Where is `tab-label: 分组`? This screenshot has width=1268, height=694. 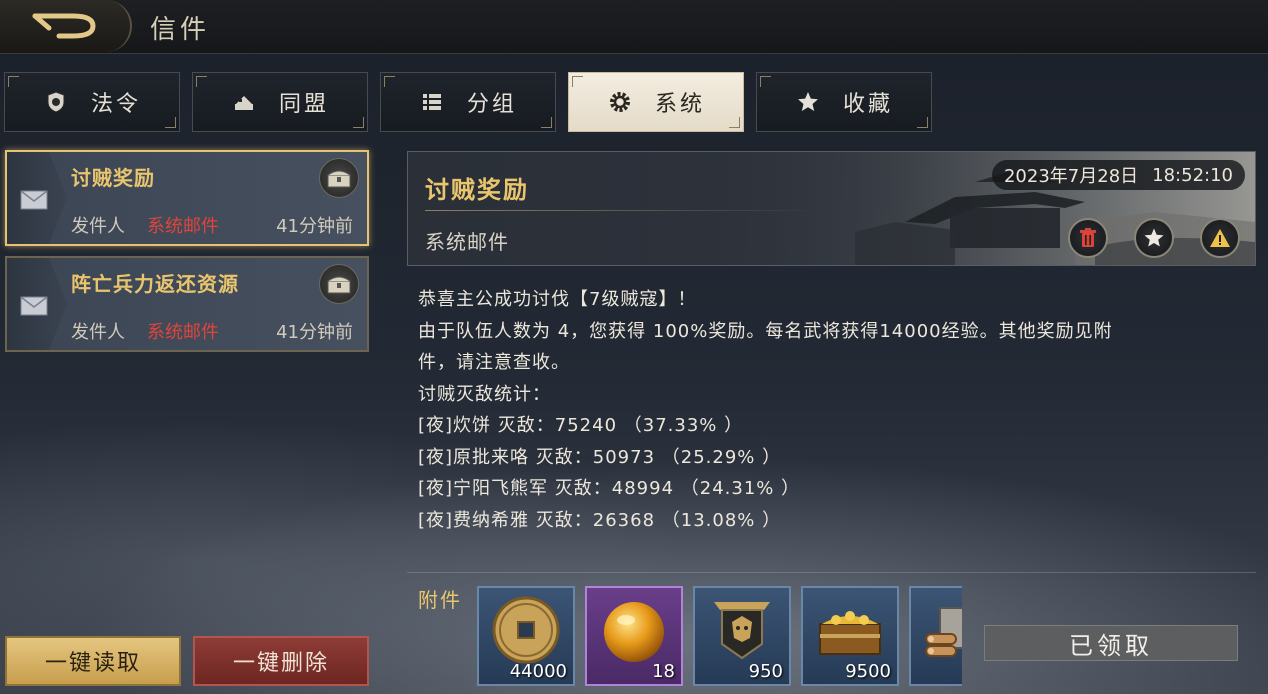
tab-label: 分组 is located at coordinates (491, 104).